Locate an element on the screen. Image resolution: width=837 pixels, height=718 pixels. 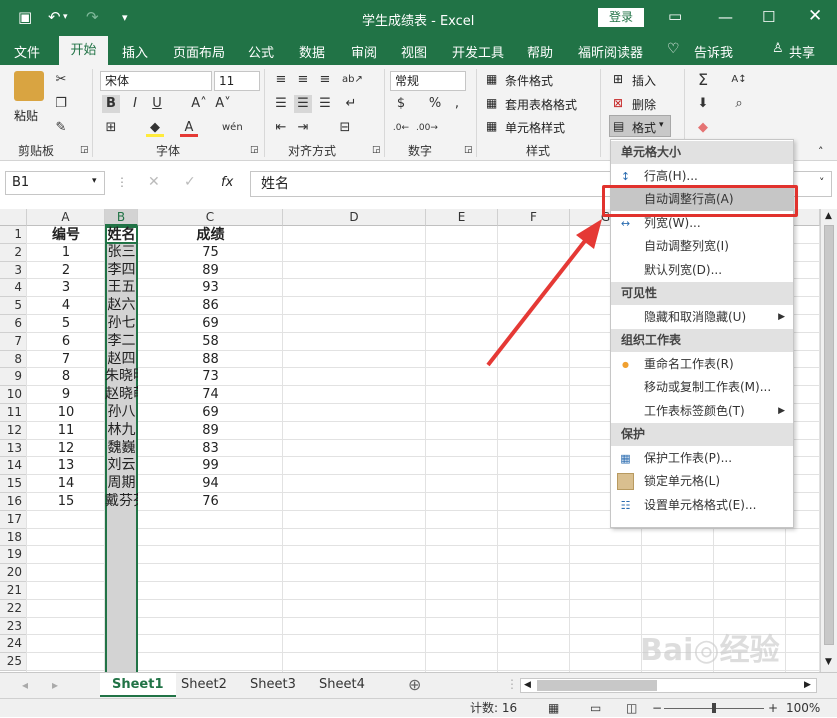
fill-icon: ⬇ is located at coordinates (703, 104).